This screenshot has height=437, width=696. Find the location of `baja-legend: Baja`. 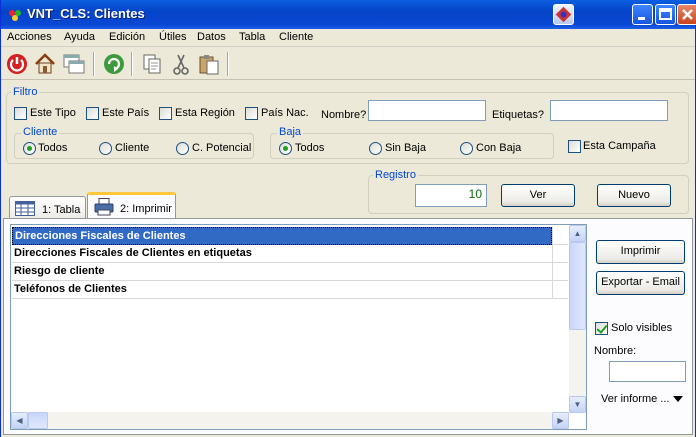

baja-legend: Baja is located at coordinates (290, 132).